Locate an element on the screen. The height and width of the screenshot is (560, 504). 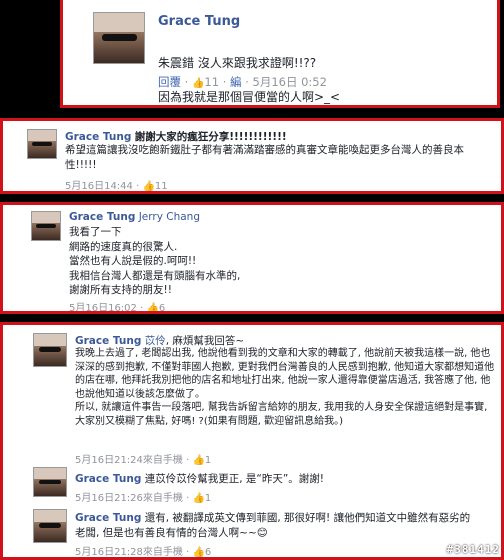
comment-meta: 回覆 · 👍11 · 編 · 5月16日 0:52 is located at coordinates (242, 82).